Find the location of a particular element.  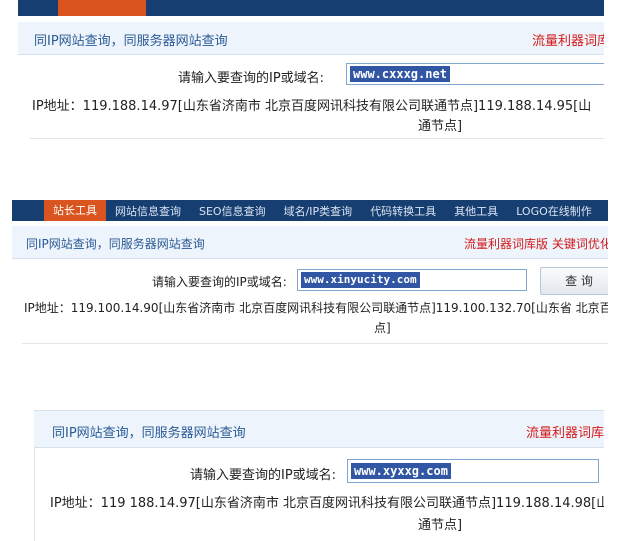

query-button-label: 查 询 is located at coordinates (579, 281).